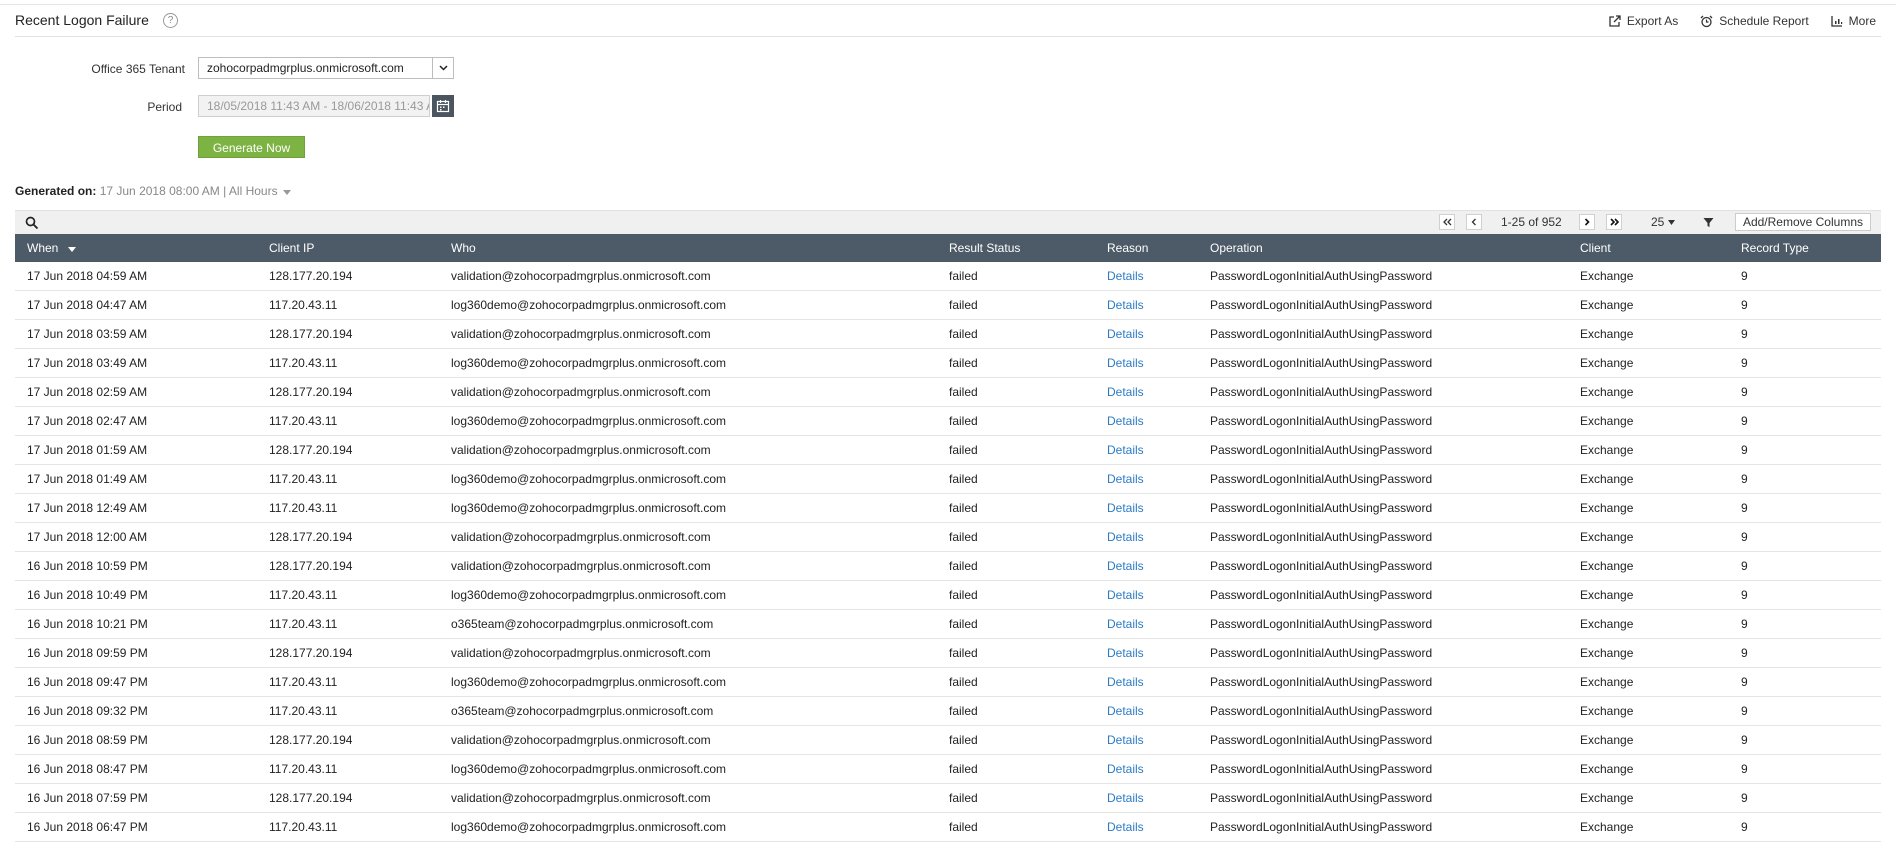 The width and height of the screenshot is (1896, 846). I want to click on search-icon, so click(32, 223).